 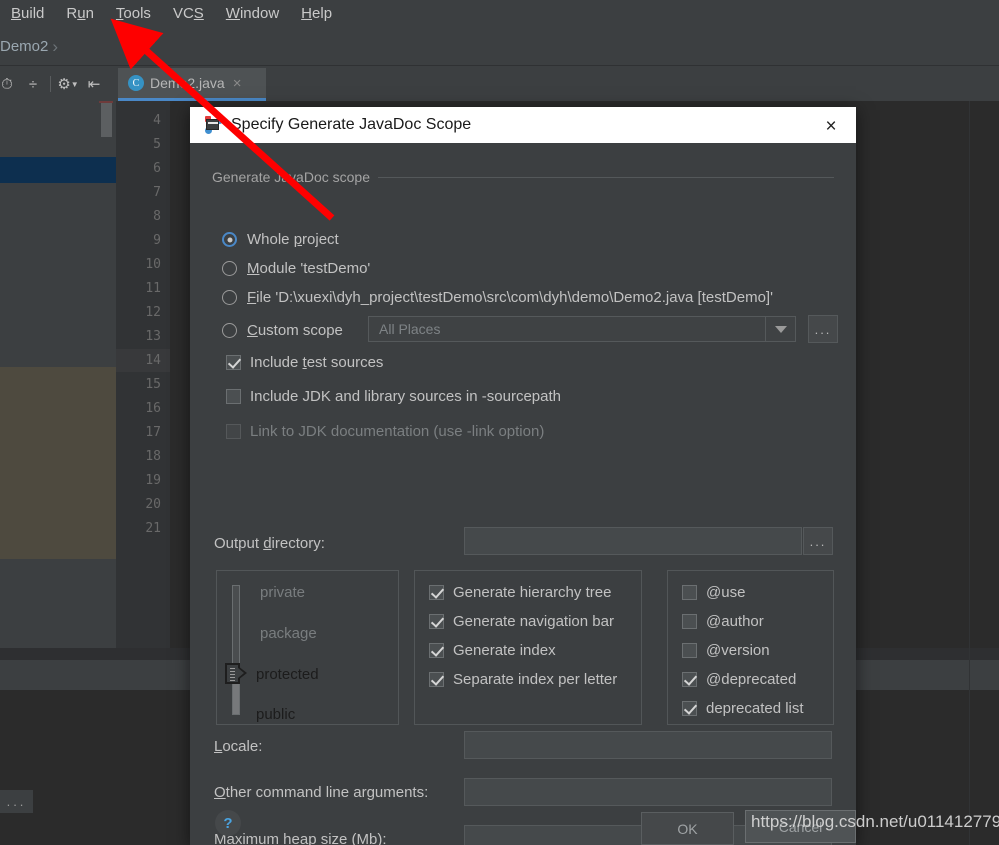 I want to click on other-args-input, so click(x=648, y=792).